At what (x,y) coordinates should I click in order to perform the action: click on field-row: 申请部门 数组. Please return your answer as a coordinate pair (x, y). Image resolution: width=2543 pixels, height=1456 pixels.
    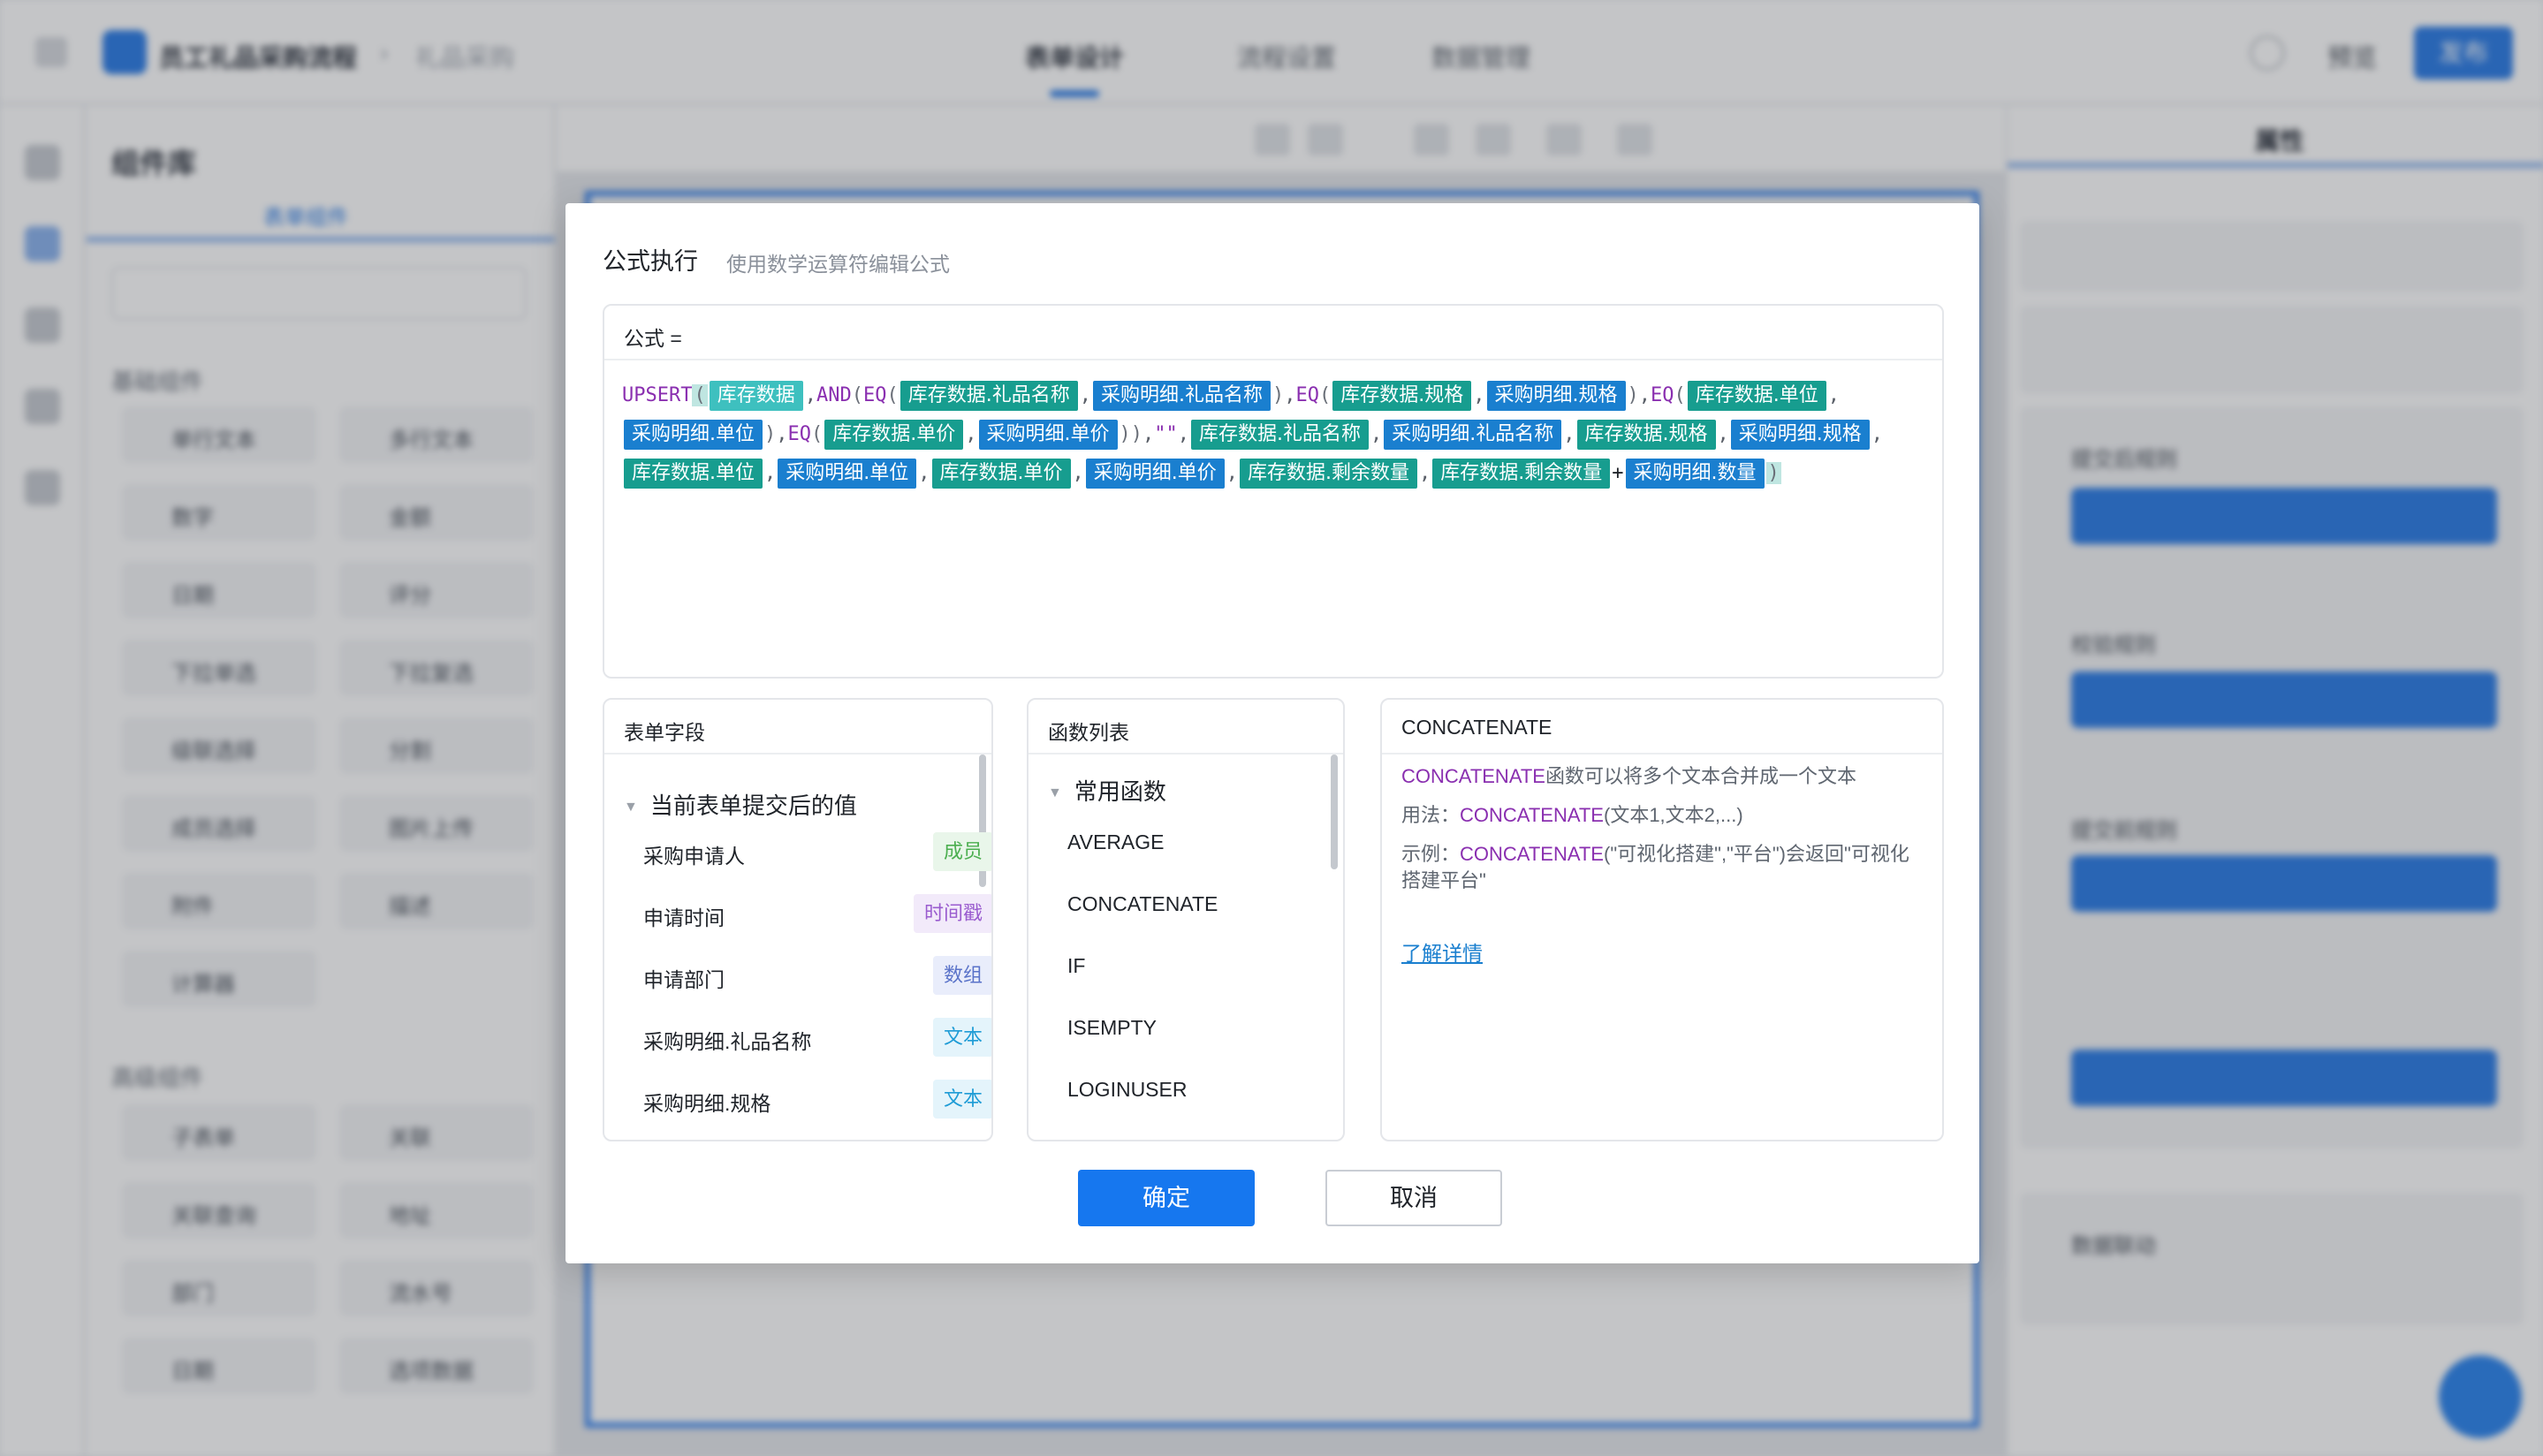
    Looking at the image, I should click on (817, 976).